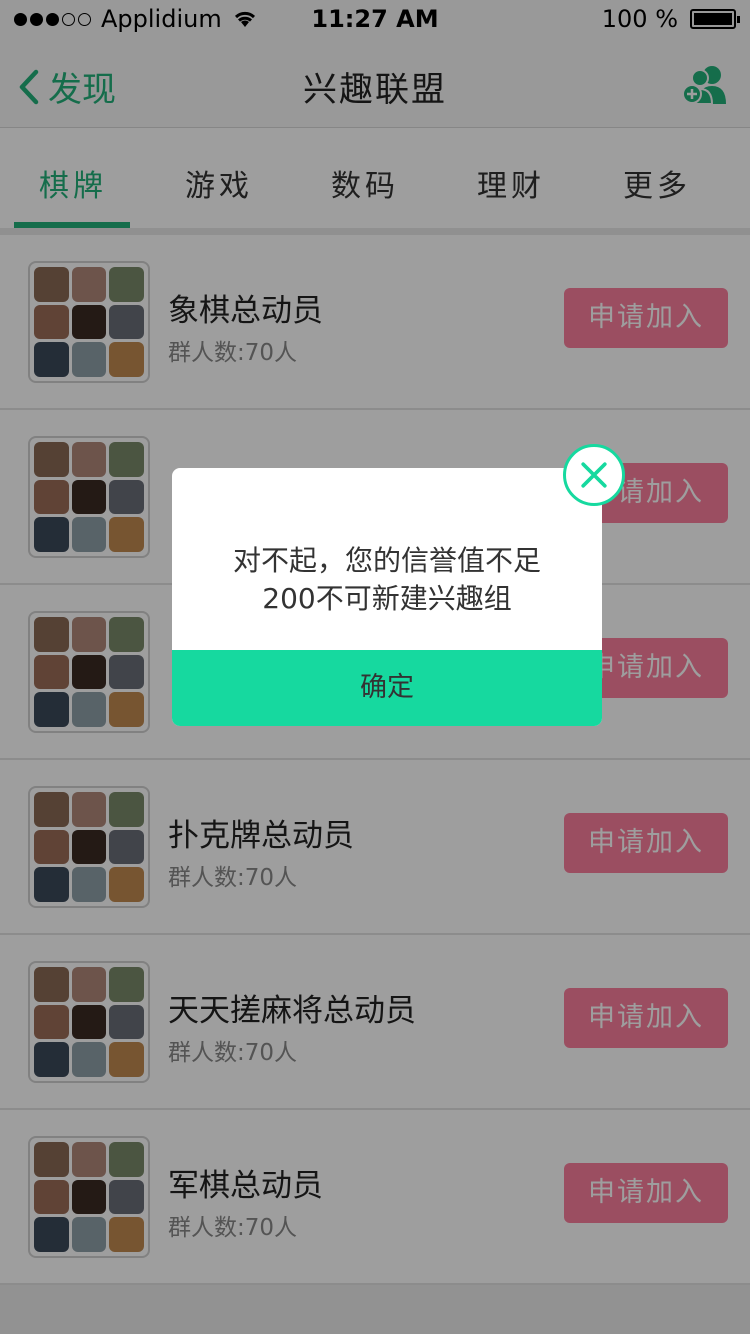 The width and height of the screenshot is (750, 1334). I want to click on close-icon, so click(594, 475).